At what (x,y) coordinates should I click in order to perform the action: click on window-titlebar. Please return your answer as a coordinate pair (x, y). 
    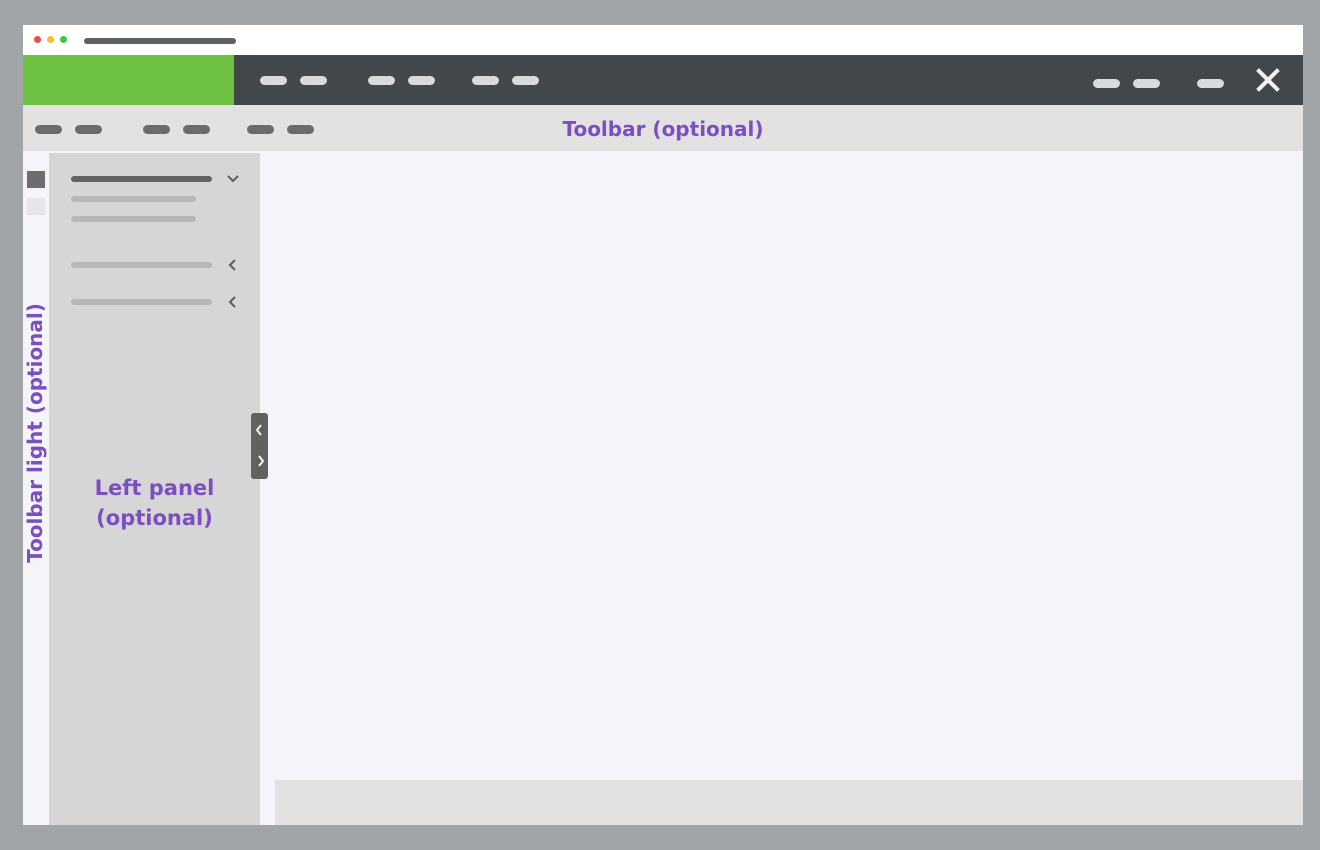
    Looking at the image, I should click on (663, 40).